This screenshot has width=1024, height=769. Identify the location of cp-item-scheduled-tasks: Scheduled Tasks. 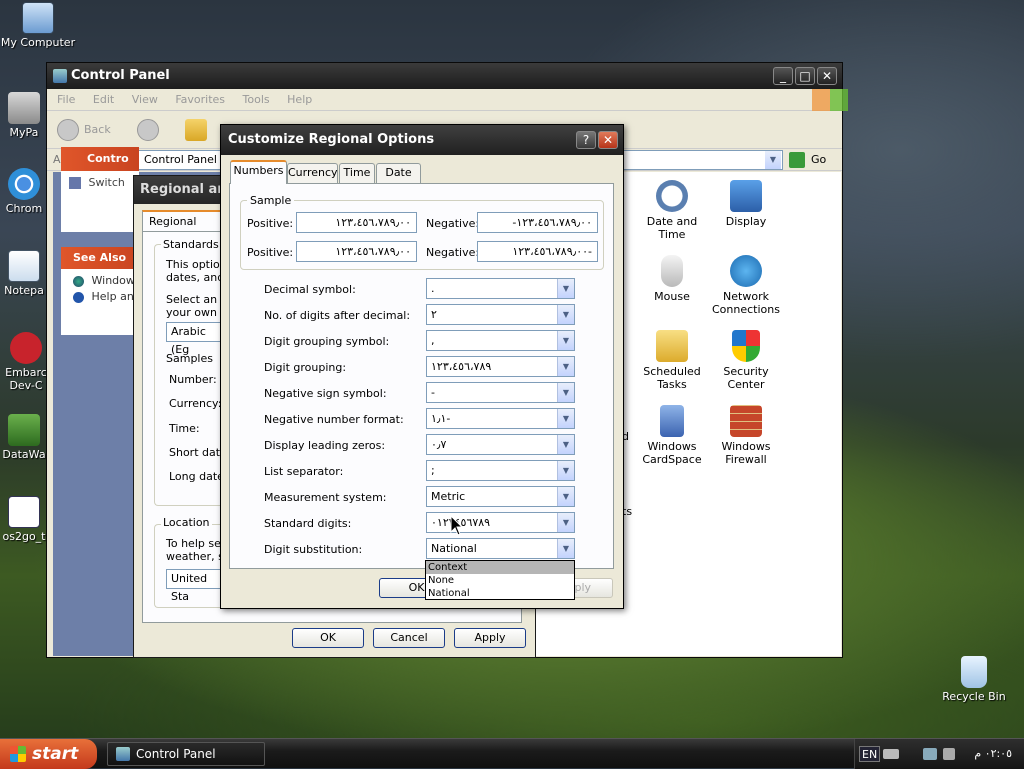
(672, 360).